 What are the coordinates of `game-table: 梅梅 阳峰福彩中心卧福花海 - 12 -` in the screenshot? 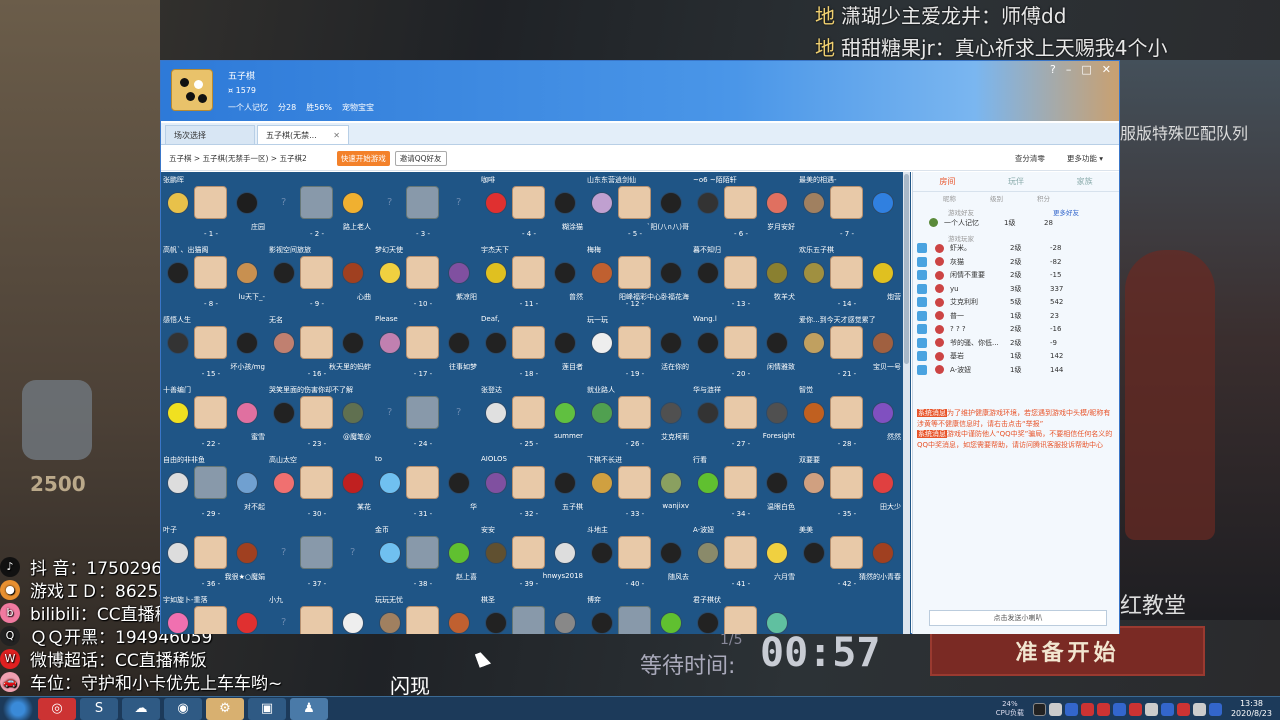 It's located at (638, 277).